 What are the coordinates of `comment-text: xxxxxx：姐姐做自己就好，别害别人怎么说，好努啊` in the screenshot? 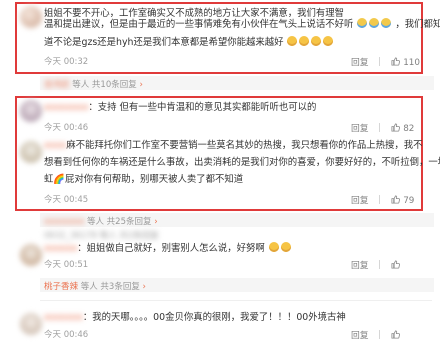 It's located at (168, 248).